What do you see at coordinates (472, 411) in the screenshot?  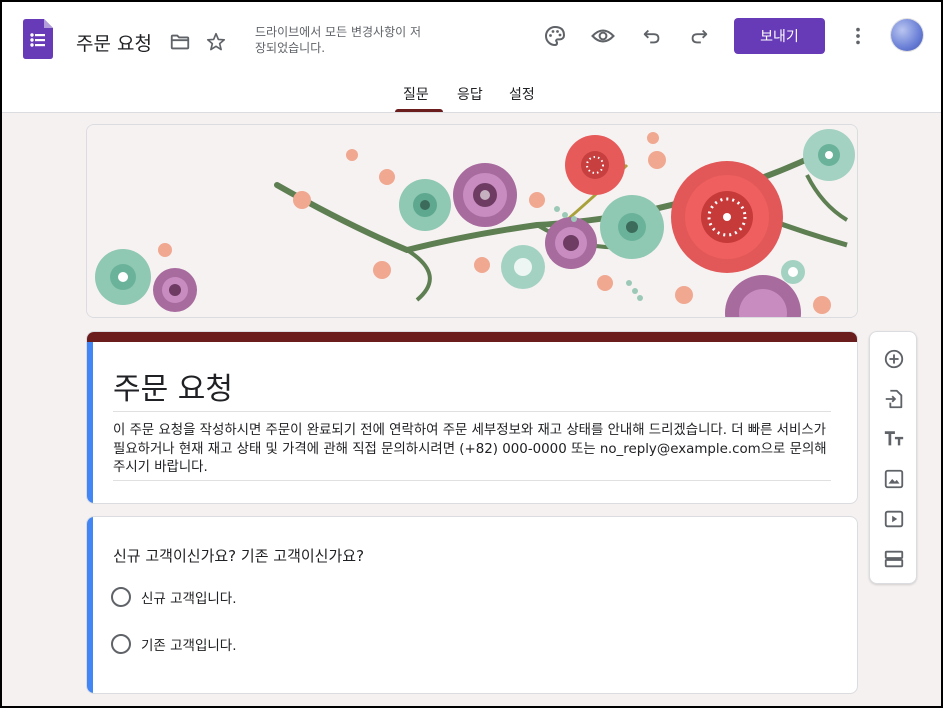 I see `title-underline` at bounding box center [472, 411].